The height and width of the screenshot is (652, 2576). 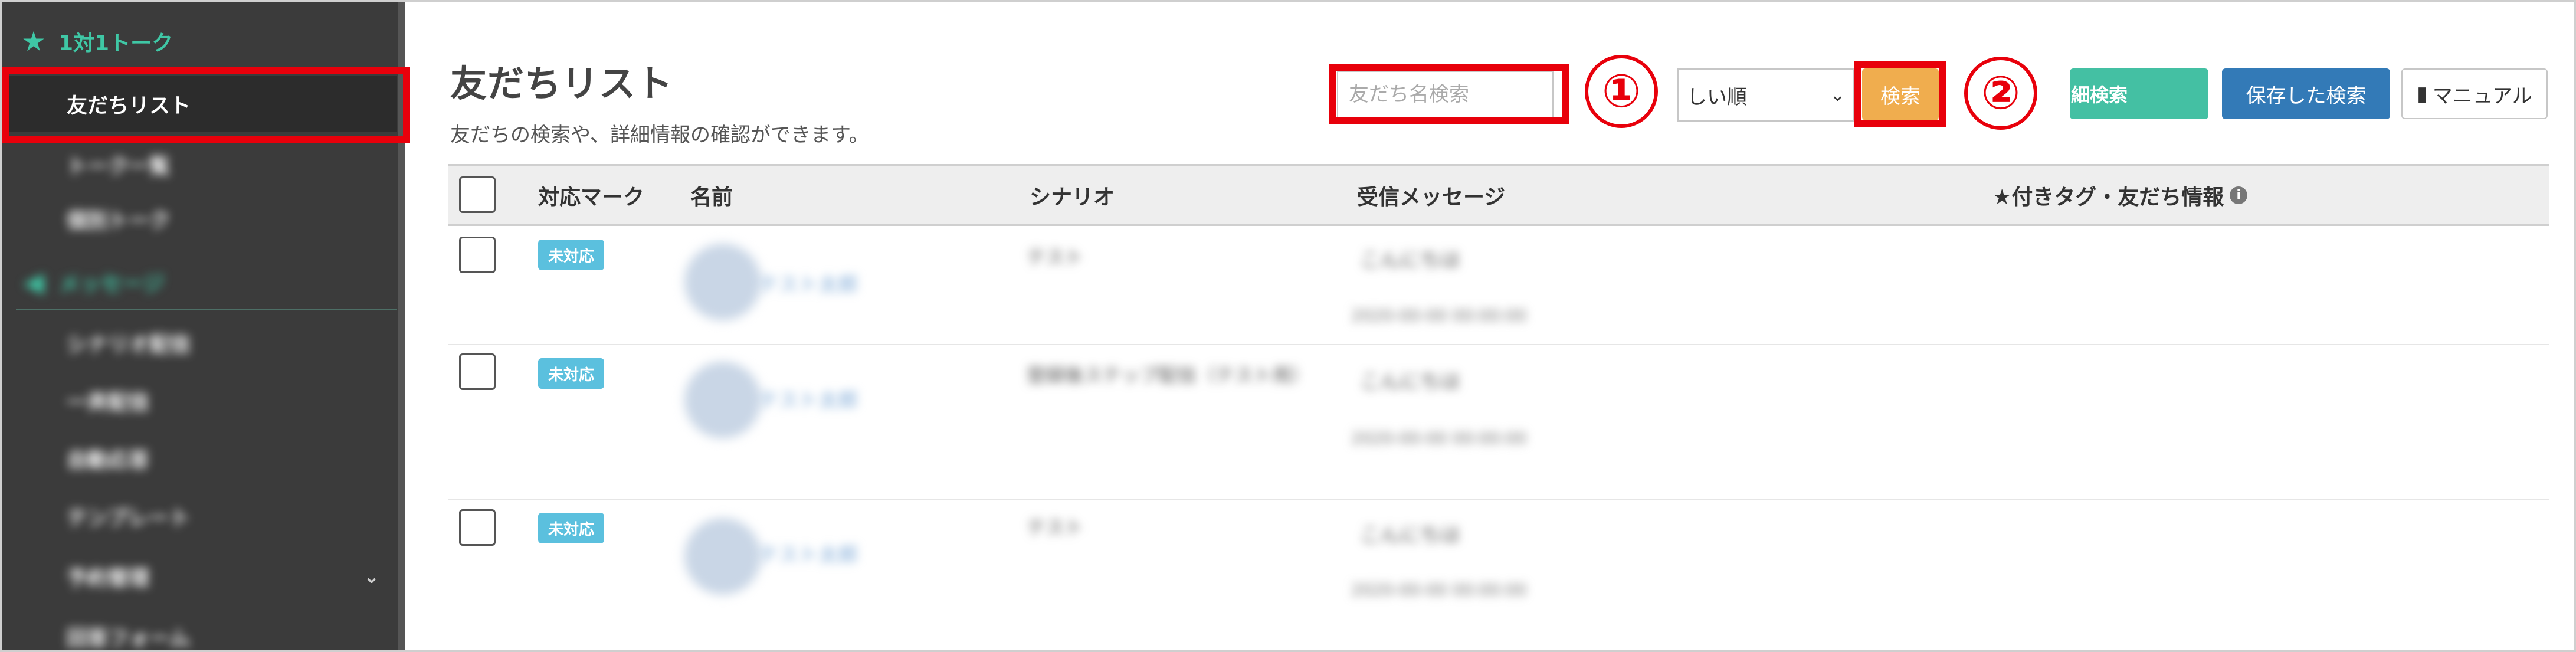 I want to click on annotation-number-2: ②, so click(x=2000, y=93).